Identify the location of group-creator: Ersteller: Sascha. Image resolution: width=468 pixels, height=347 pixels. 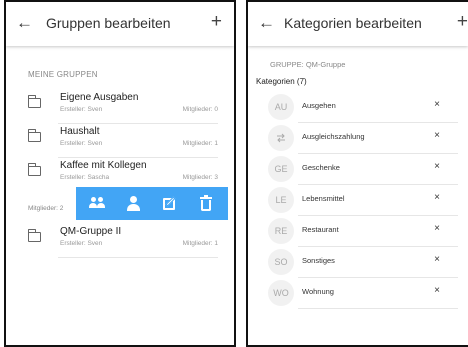
(85, 177).